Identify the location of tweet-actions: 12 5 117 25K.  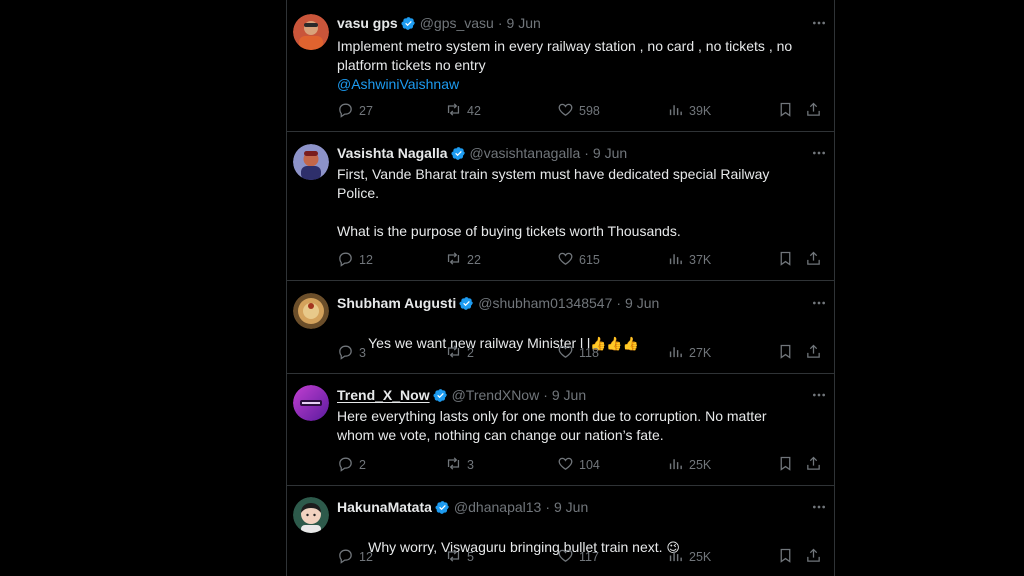
(581, 557).